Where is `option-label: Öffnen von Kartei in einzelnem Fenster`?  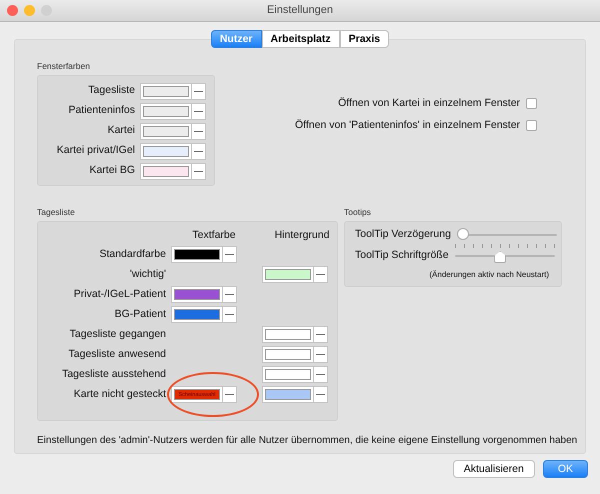
option-label: Öffnen von Kartei in einzelnem Fenster is located at coordinates (429, 103).